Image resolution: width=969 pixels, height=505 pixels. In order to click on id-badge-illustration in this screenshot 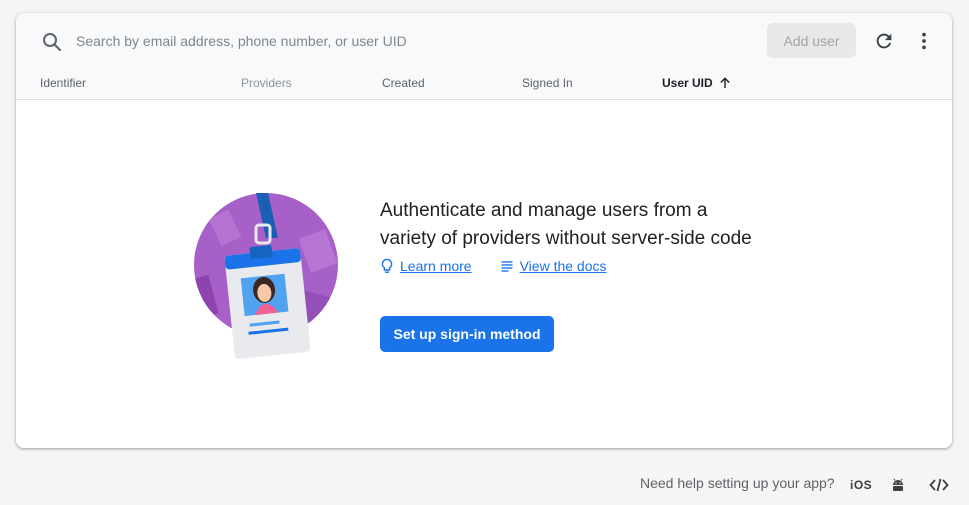, I will do `click(266, 276)`.